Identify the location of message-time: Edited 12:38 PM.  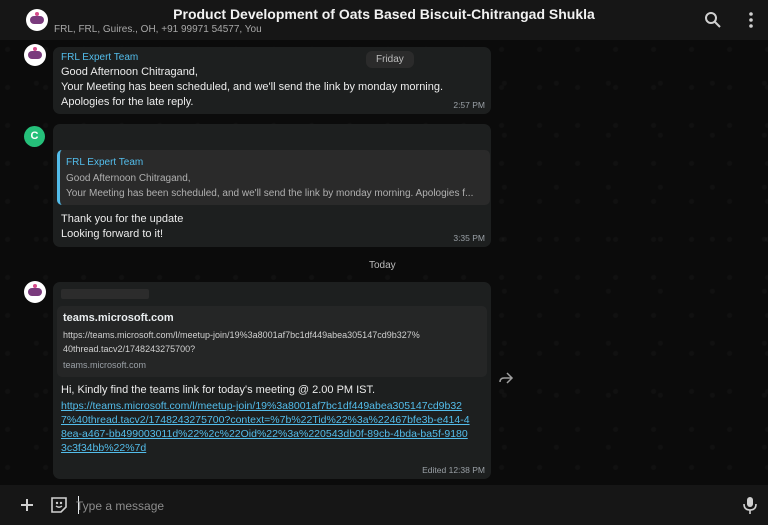
(453, 470).